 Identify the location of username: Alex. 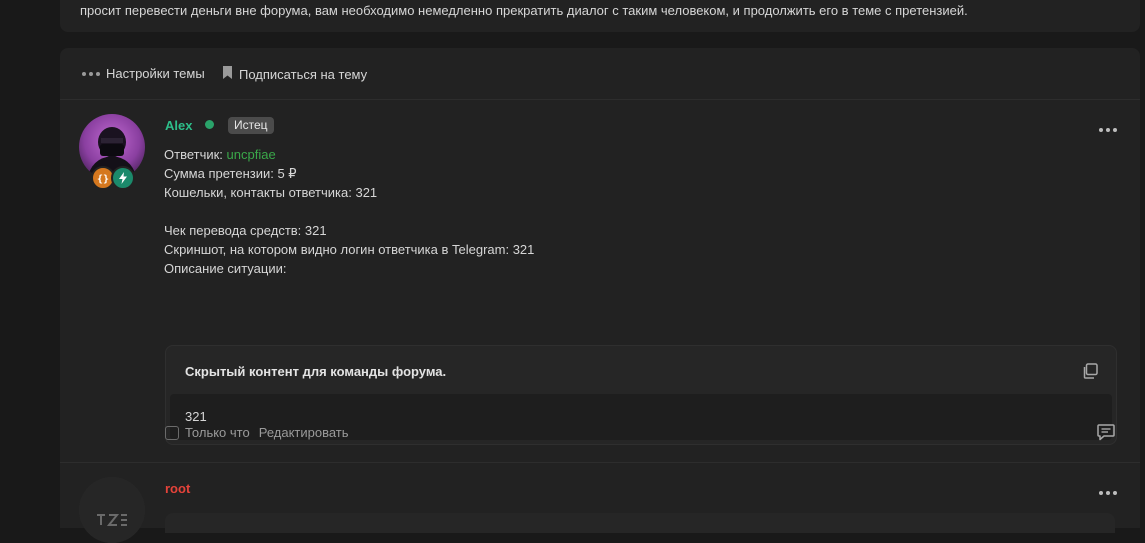
(178, 125).